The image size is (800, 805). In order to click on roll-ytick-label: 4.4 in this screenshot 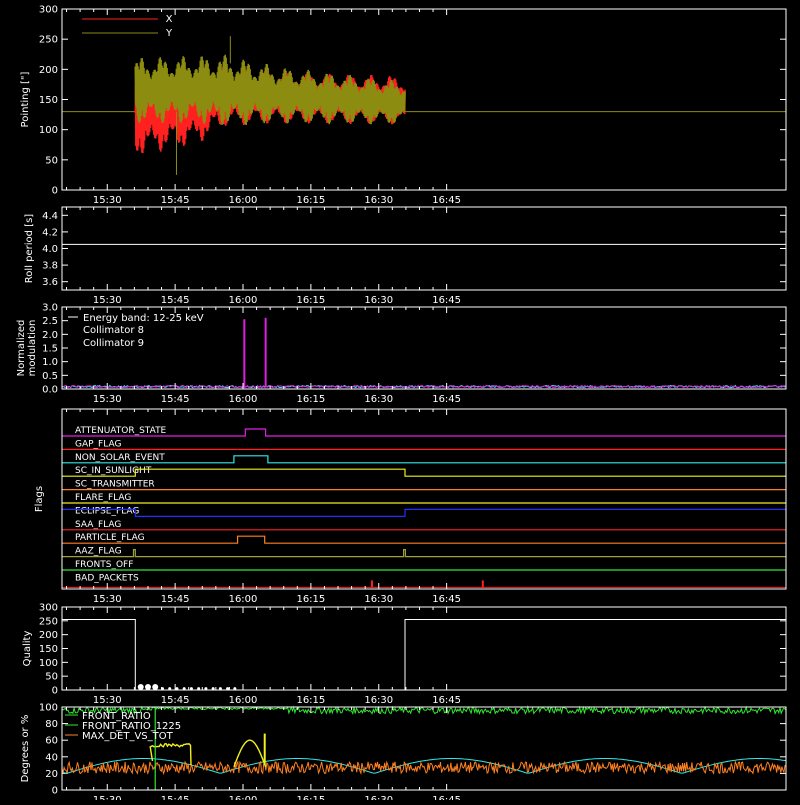, I will do `click(50, 216)`.